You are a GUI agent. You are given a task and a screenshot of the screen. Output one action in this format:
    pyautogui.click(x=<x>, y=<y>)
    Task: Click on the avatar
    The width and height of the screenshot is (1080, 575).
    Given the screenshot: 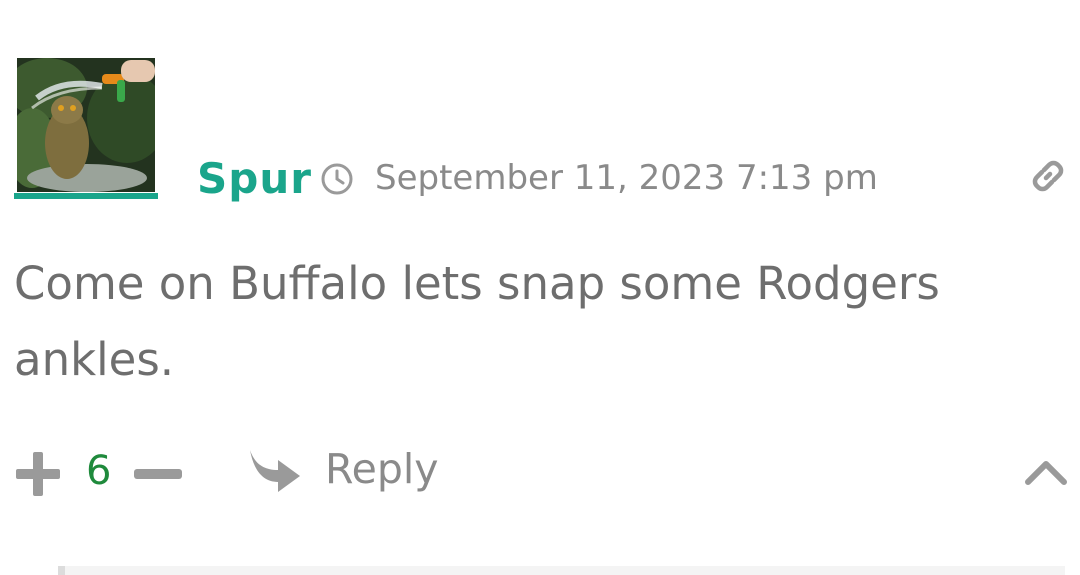 What is the action you would take?
    pyautogui.click(x=86, y=125)
    